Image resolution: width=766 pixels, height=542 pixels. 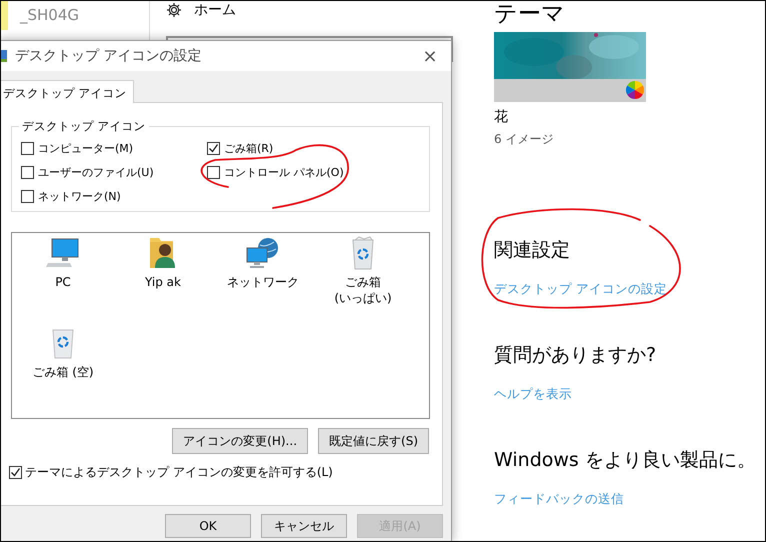 I want to click on checkbox-label: ユーザーのファイル(U), so click(x=96, y=172).